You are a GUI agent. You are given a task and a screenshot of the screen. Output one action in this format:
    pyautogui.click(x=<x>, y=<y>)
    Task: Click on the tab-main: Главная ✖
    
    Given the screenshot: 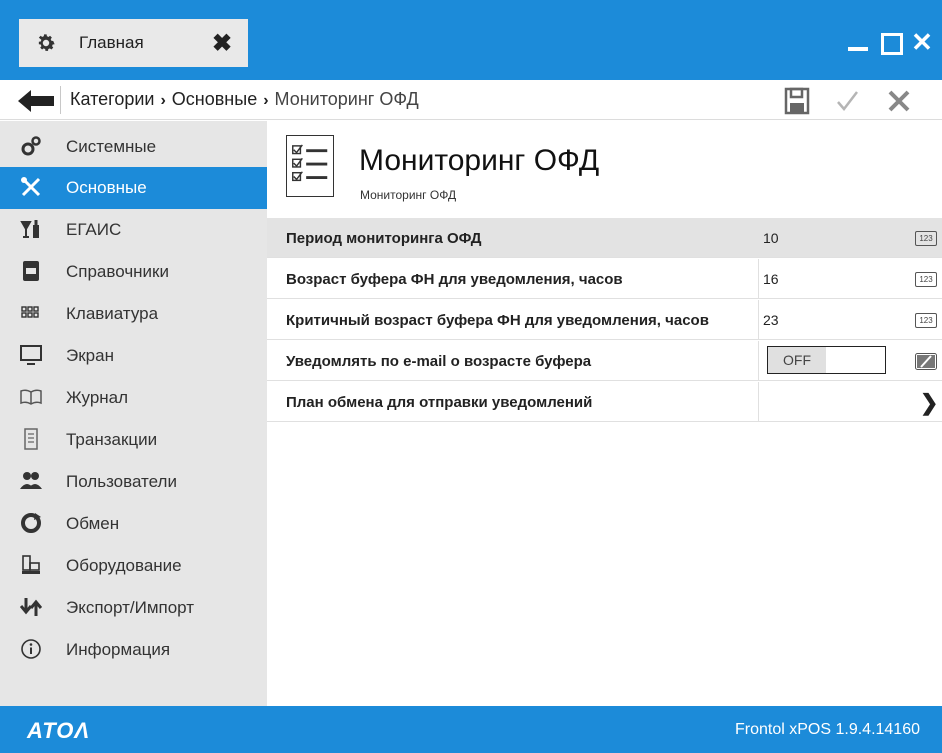 What is the action you would take?
    pyautogui.click(x=133, y=43)
    